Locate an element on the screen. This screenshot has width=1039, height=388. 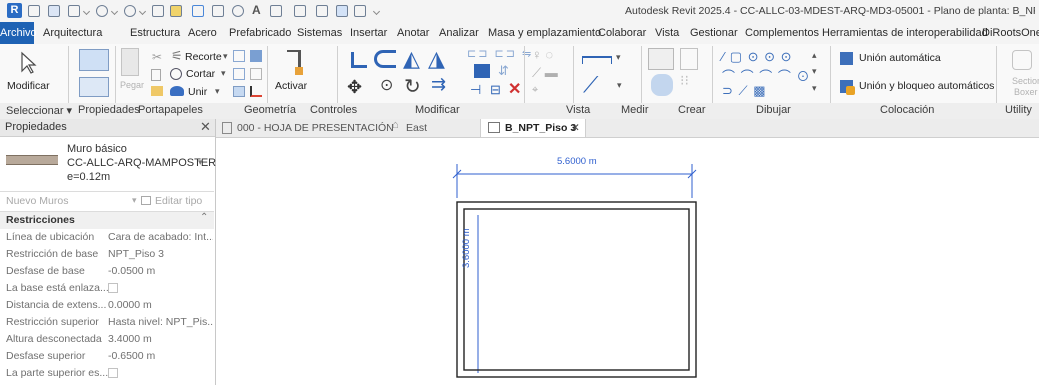
tab-prefabricado: Prefabricado is located at coordinates (260, 33).